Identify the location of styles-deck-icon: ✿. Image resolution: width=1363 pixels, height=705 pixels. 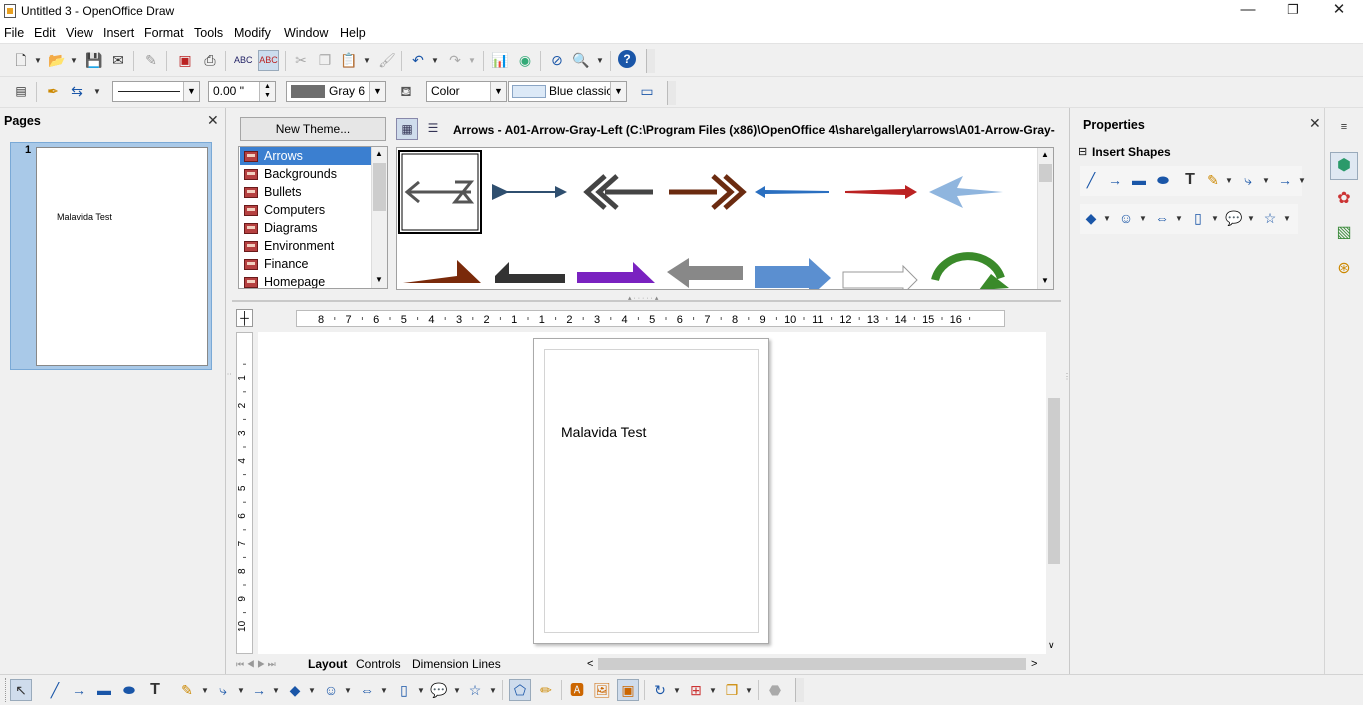
(1344, 199).